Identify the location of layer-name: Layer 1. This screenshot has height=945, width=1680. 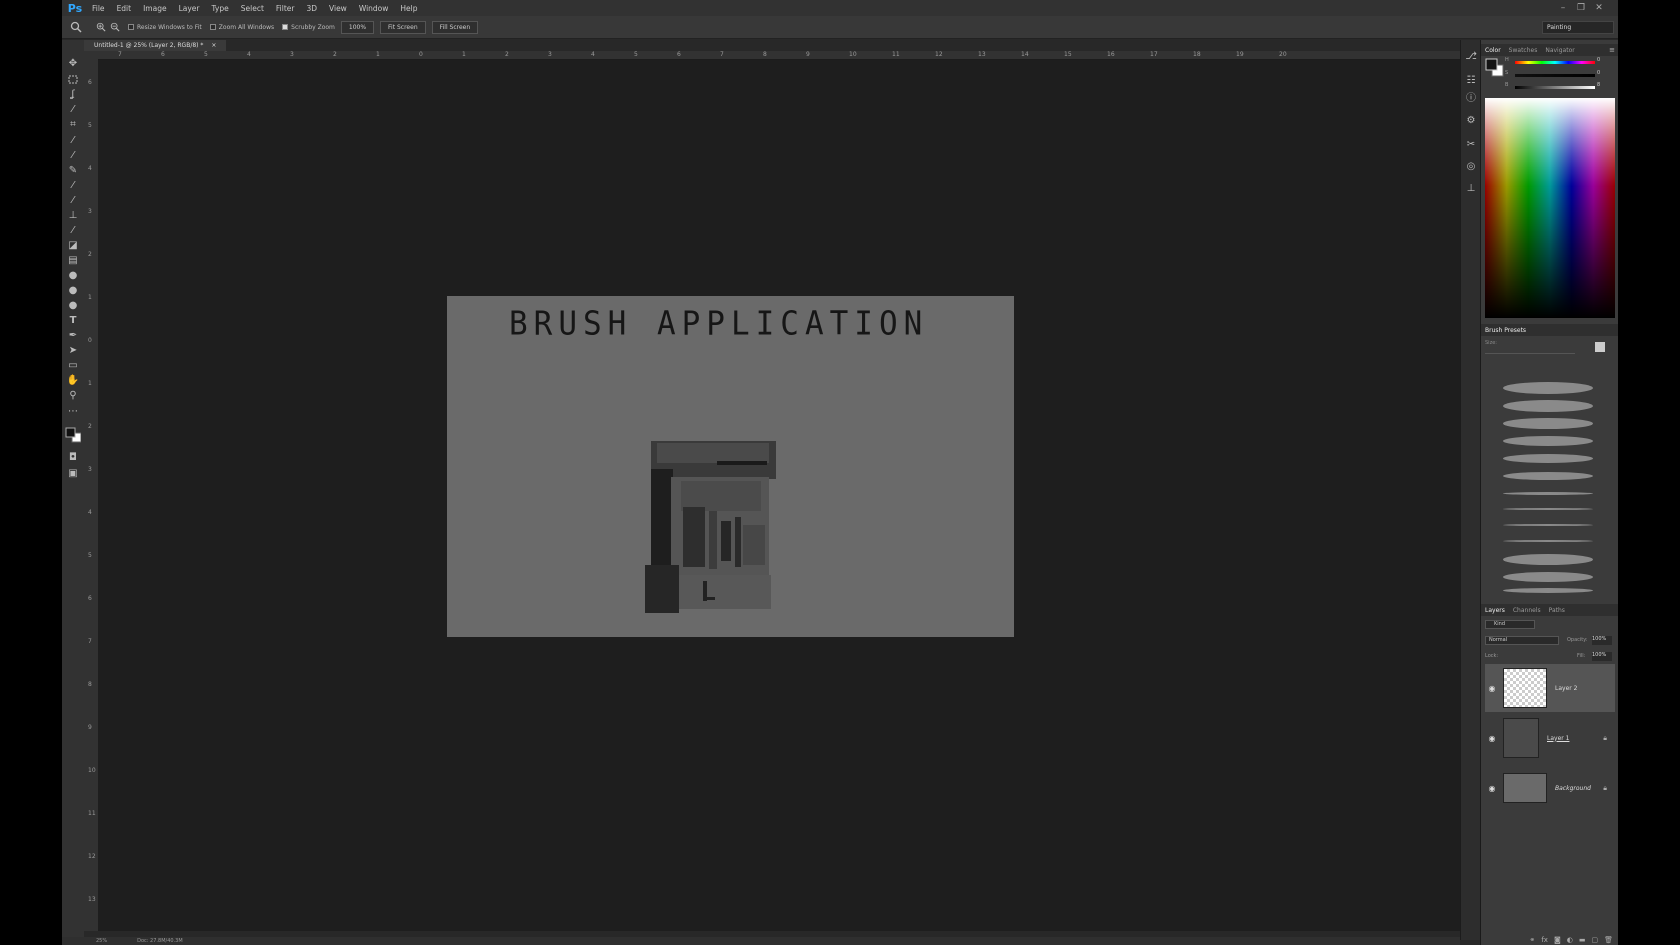
(1558, 738).